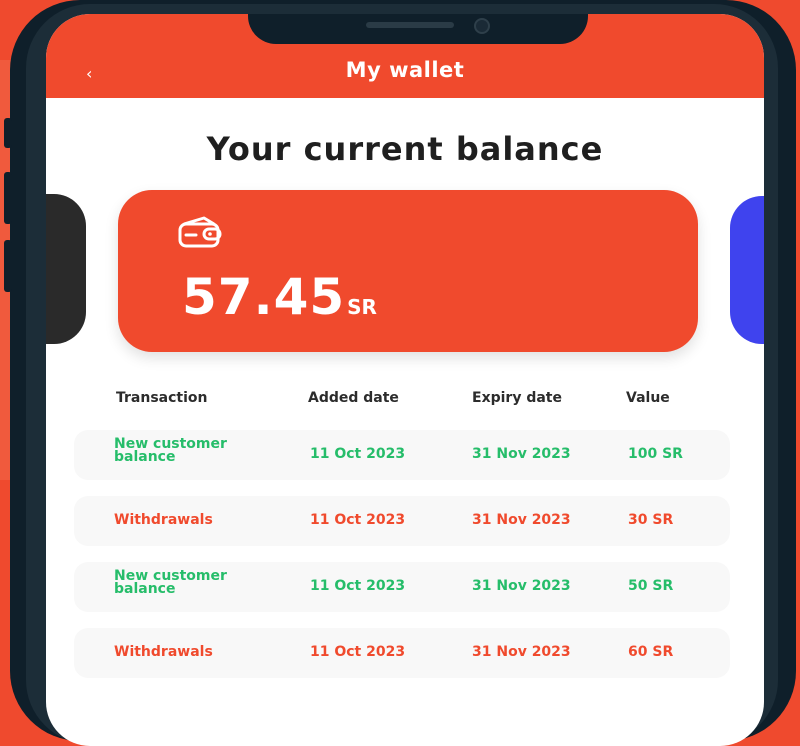 Image resolution: width=800 pixels, height=746 pixels. Describe the element at coordinates (418, 29) in the screenshot. I see `phone-notch` at that location.